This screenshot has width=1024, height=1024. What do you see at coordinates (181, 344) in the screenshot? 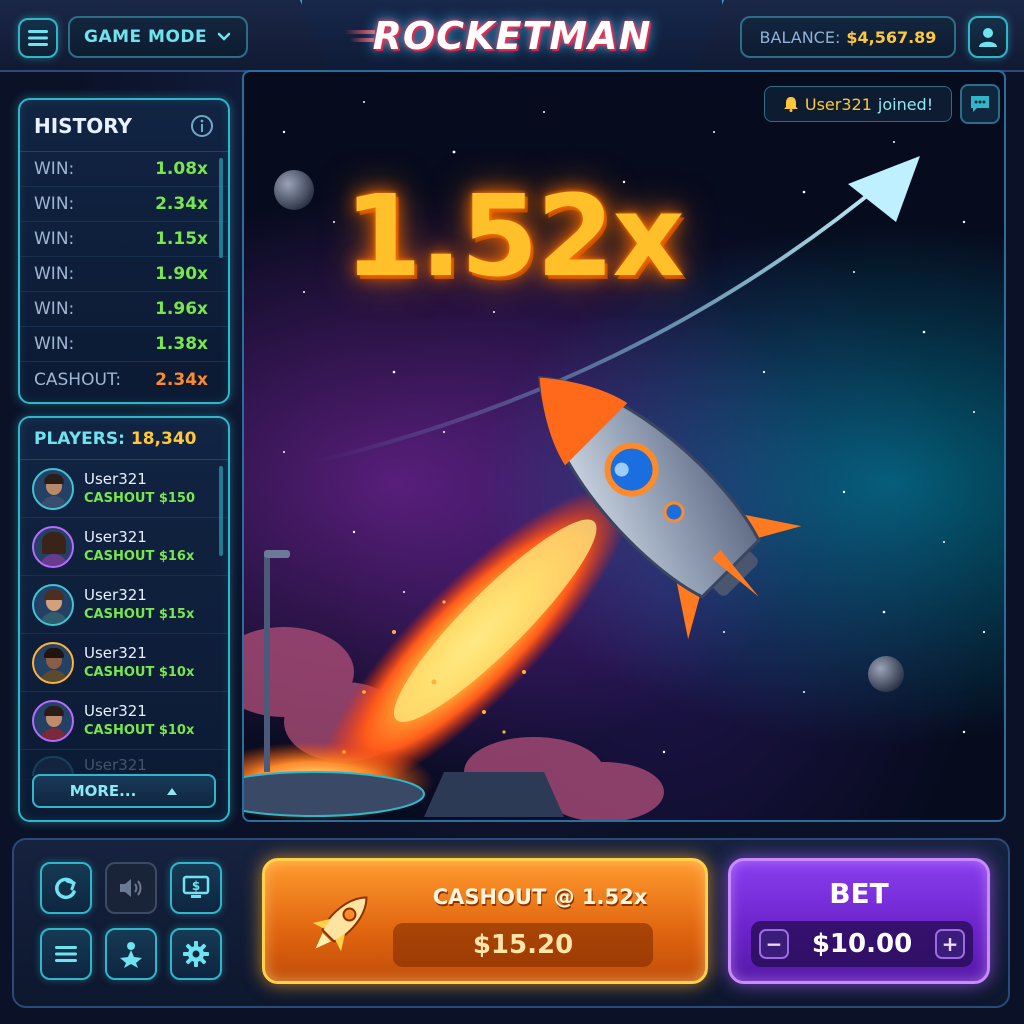
I see `history-multiplier: 1.38x` at bounding box center [181, 344].